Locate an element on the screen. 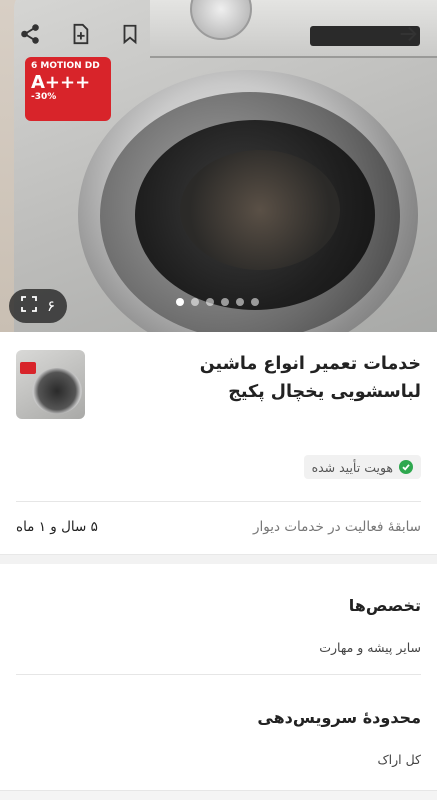  expand-icon is located at coordinates (29, 306).